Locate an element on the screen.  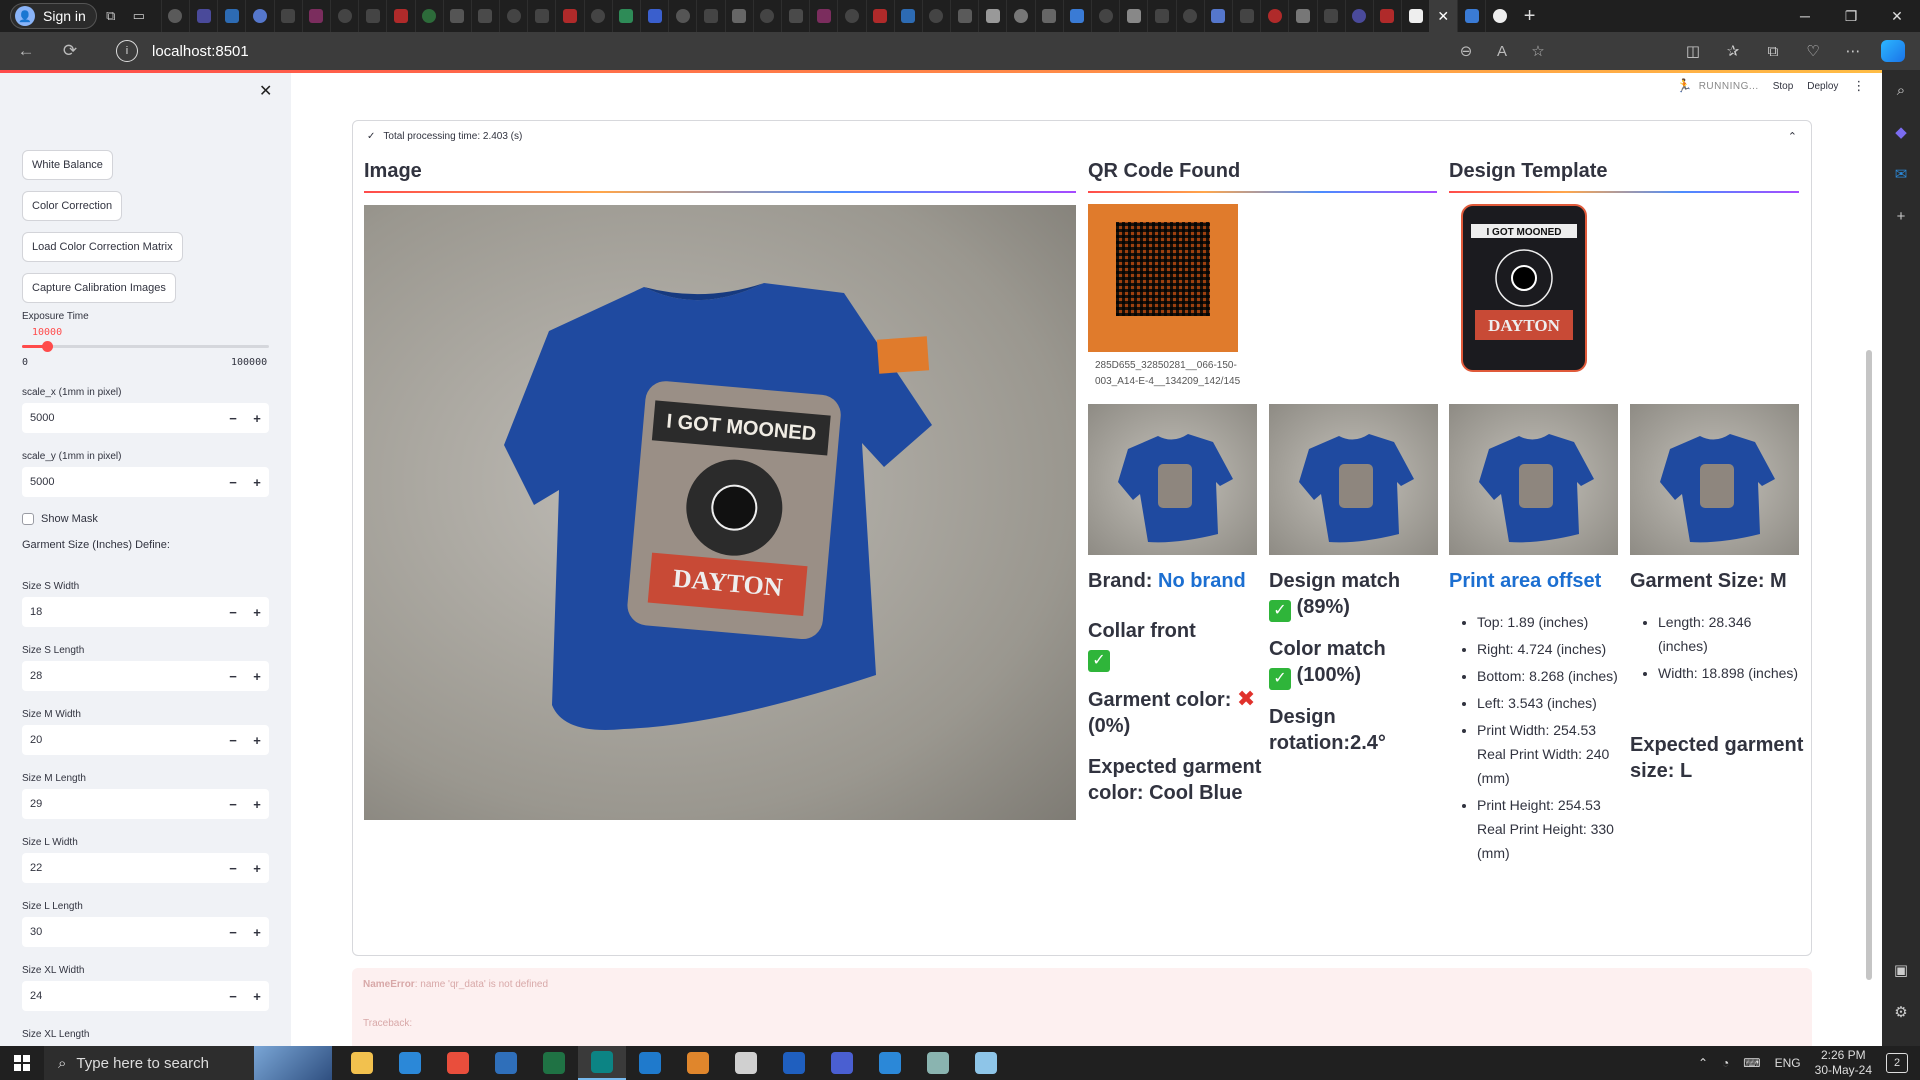
scale-y-input: 5000 − + is located at coordinates (145, 482).